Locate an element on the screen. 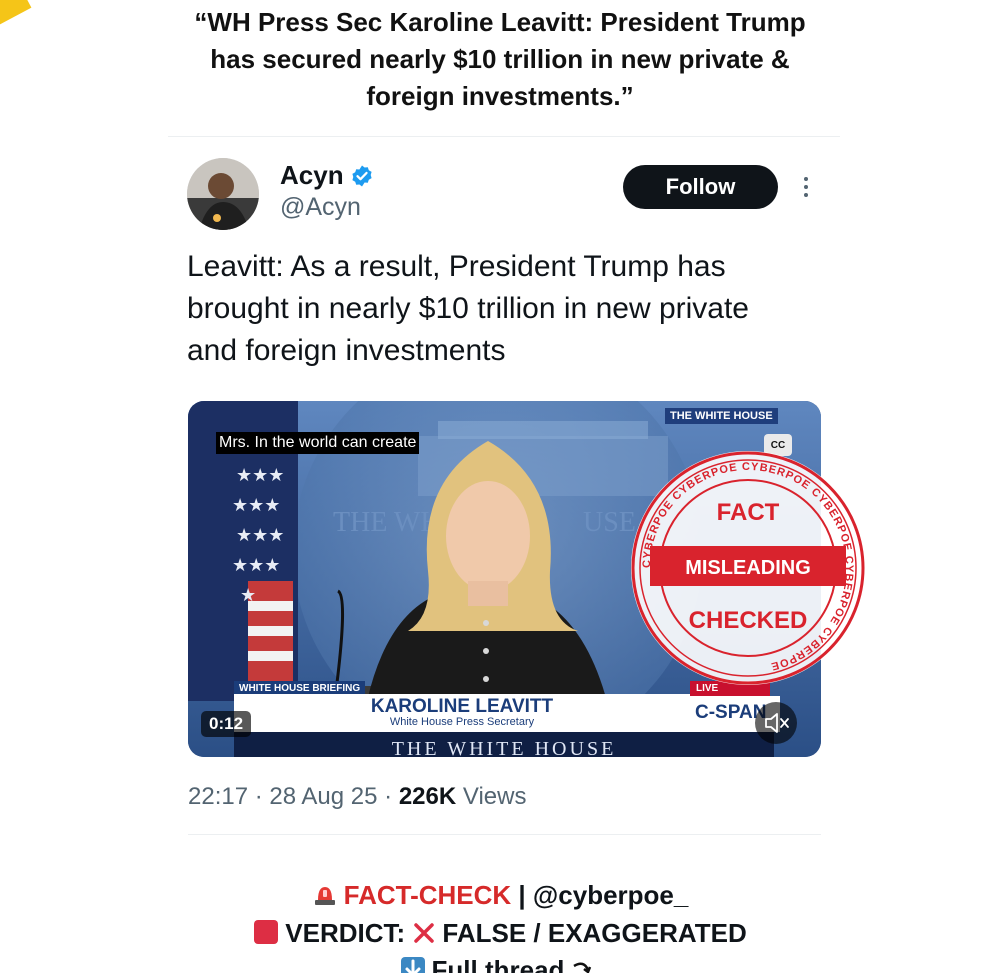 This screenshot has height=973, width=1000. speaker-name: KAROLINE LEAVITT is located at coordinates (462, 706).